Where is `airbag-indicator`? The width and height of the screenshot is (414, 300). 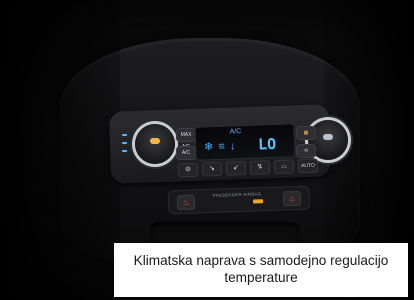 airbag-indicator is located at coordinates (258, 201).